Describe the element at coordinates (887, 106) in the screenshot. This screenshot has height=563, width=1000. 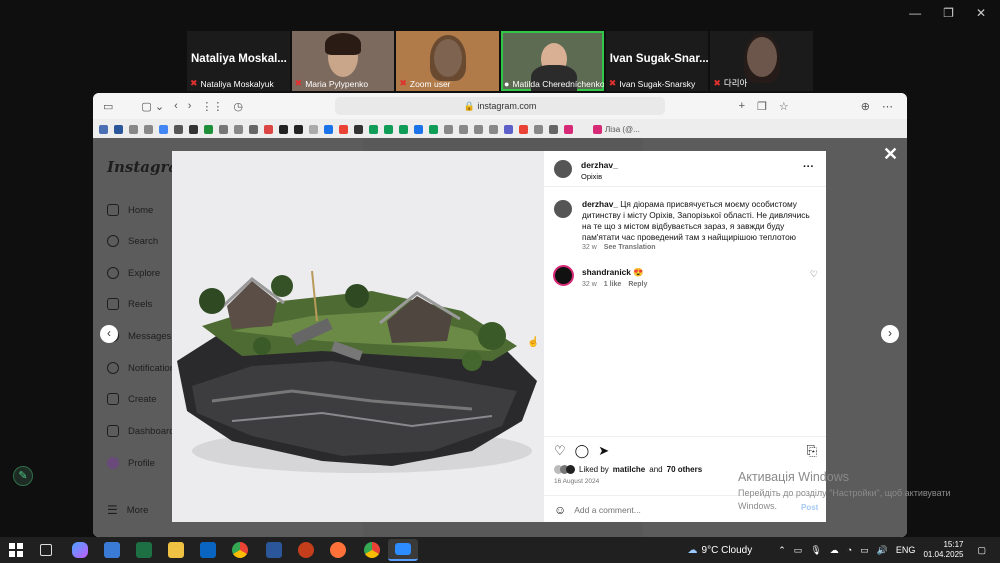
I see `menu-icon: ⋯` at that location.